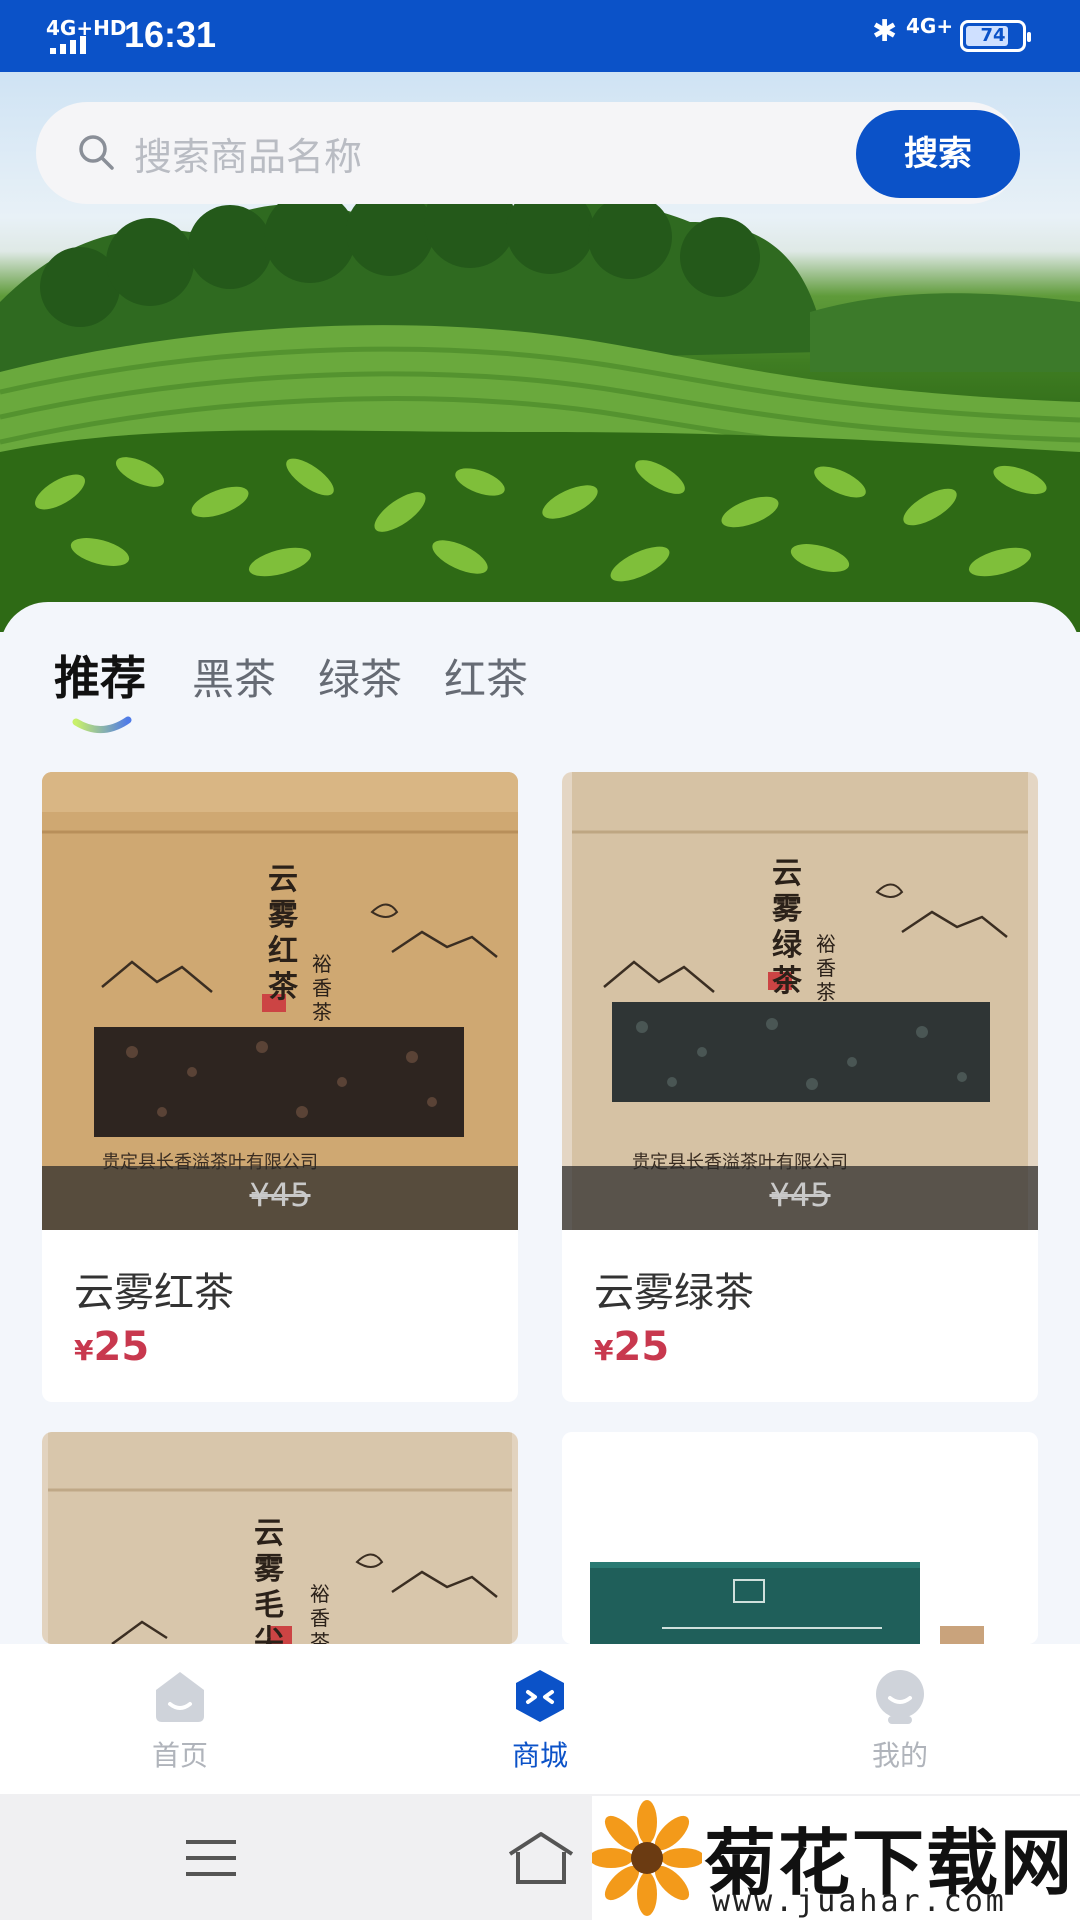 The width and height of the screenshot is (1080, 1920). I want to click on tab-green-tea: 绿茶, so click(360, 676).